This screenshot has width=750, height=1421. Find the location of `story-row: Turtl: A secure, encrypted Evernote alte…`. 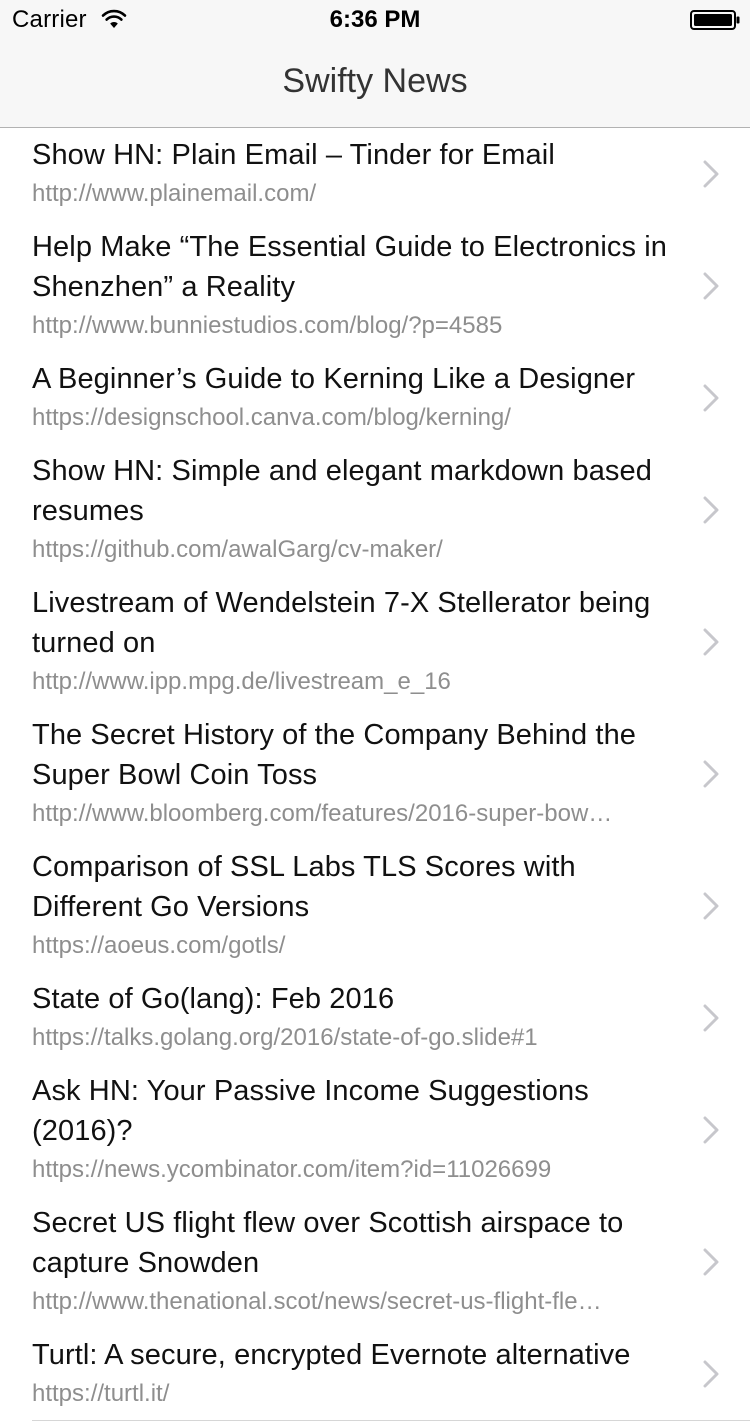

story-row: Turtl: A secure, encrypted Evernote alte… is located at coordinates (375, 1374).